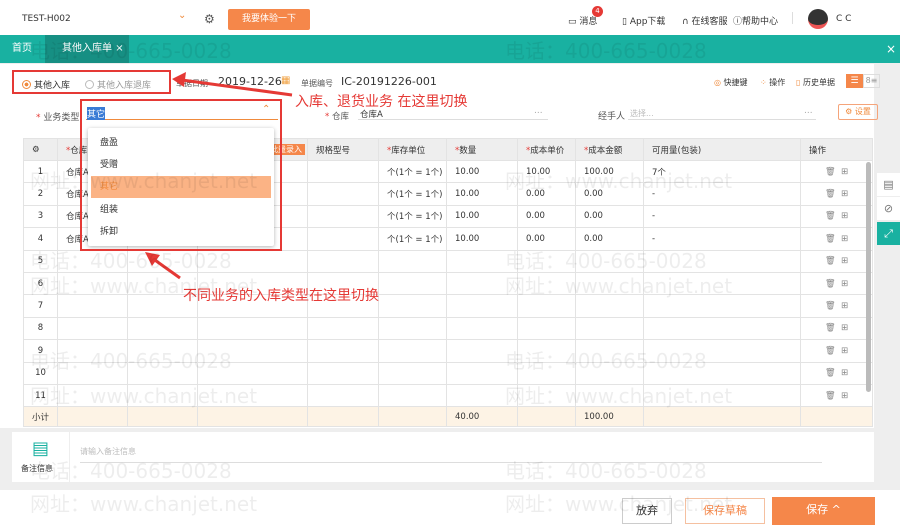  What do you see at coordinates (219, 176) in the screenshot?
I see `annotation-arrows` at bounding box center [219, 176].